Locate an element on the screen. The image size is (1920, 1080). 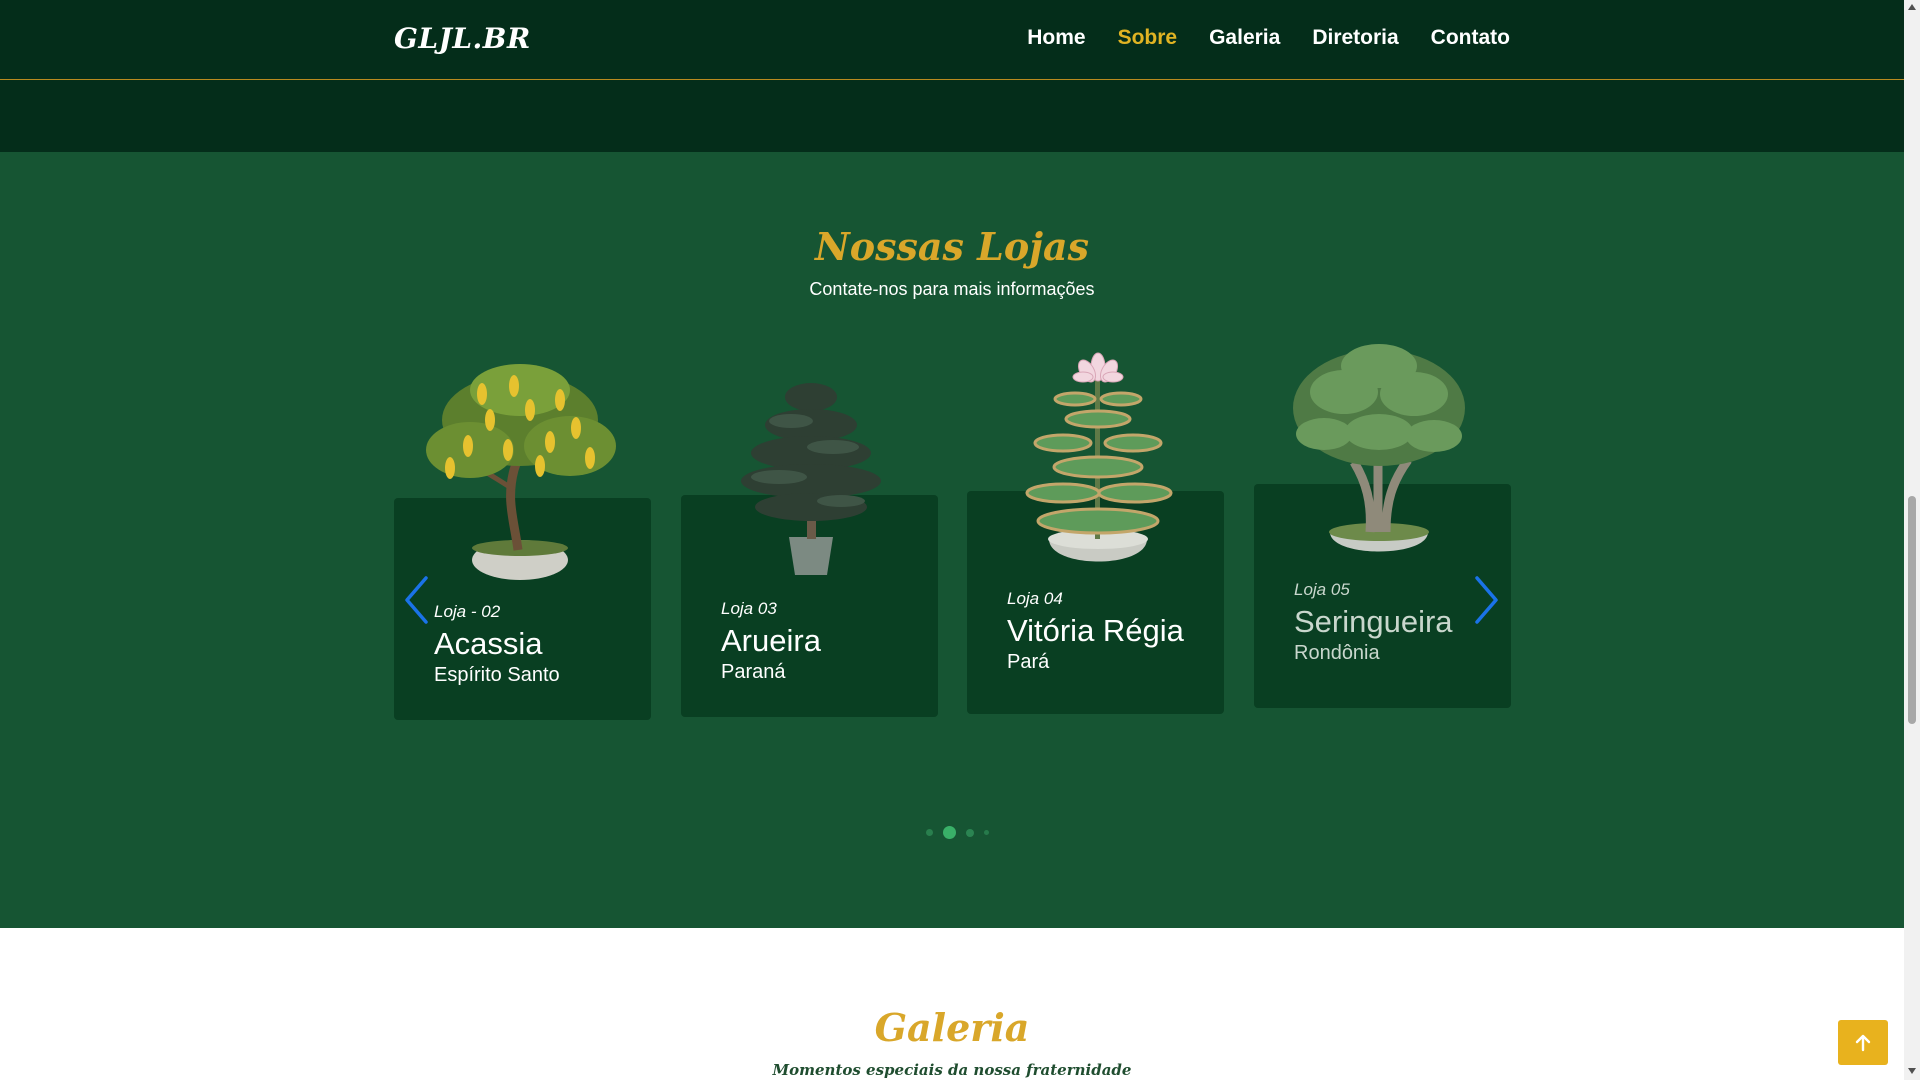
nav-galeria: Galeria is located at coordinates (1244, 38).